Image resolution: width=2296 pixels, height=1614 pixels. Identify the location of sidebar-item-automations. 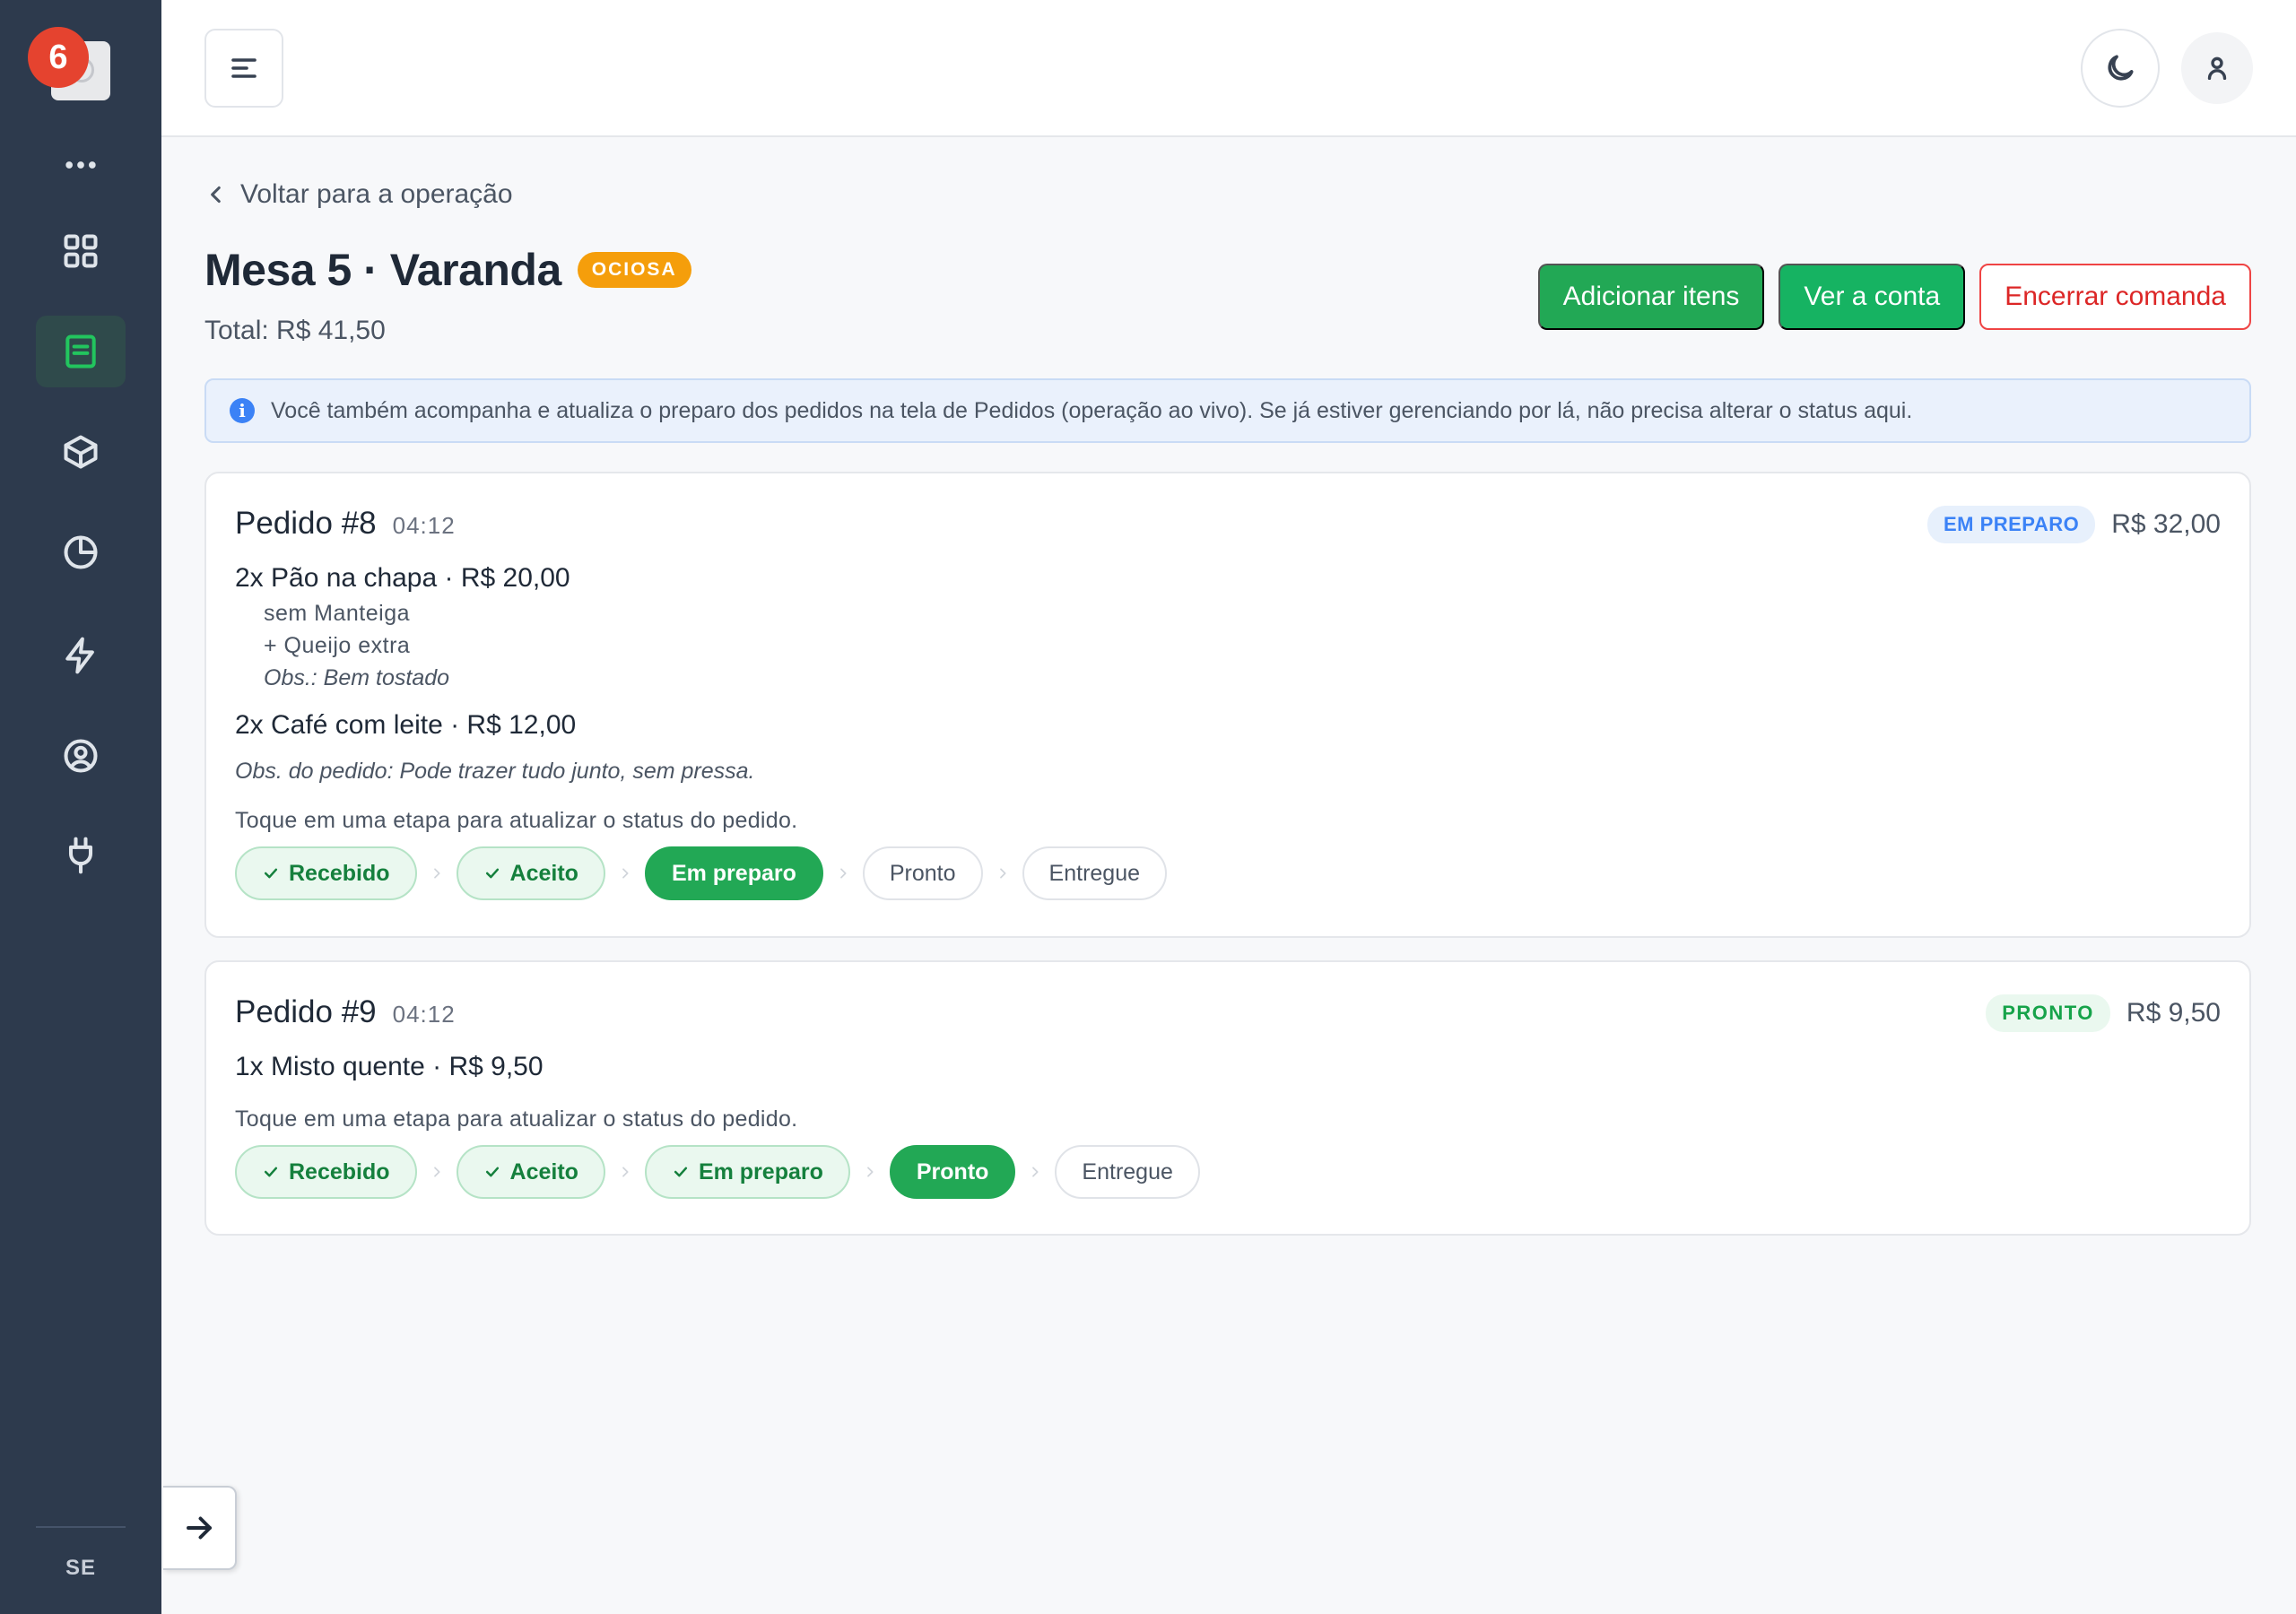
(81, 655).